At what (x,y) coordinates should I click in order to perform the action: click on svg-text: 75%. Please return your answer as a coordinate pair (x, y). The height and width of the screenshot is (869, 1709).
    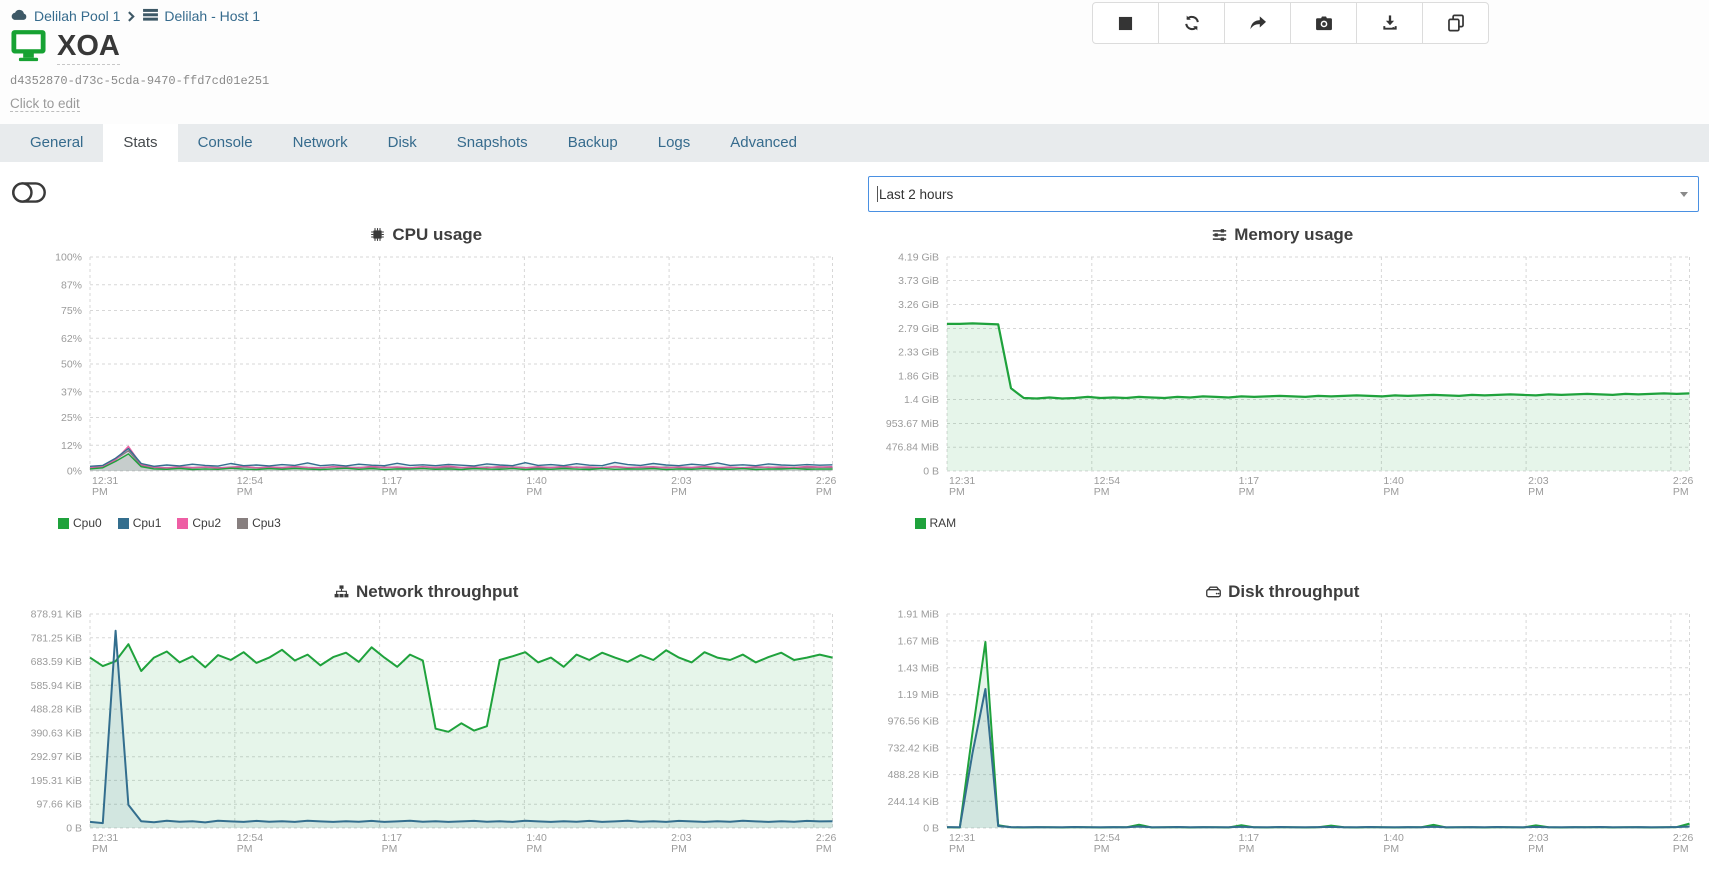
    Looking at the image, I should click on (71, 311).